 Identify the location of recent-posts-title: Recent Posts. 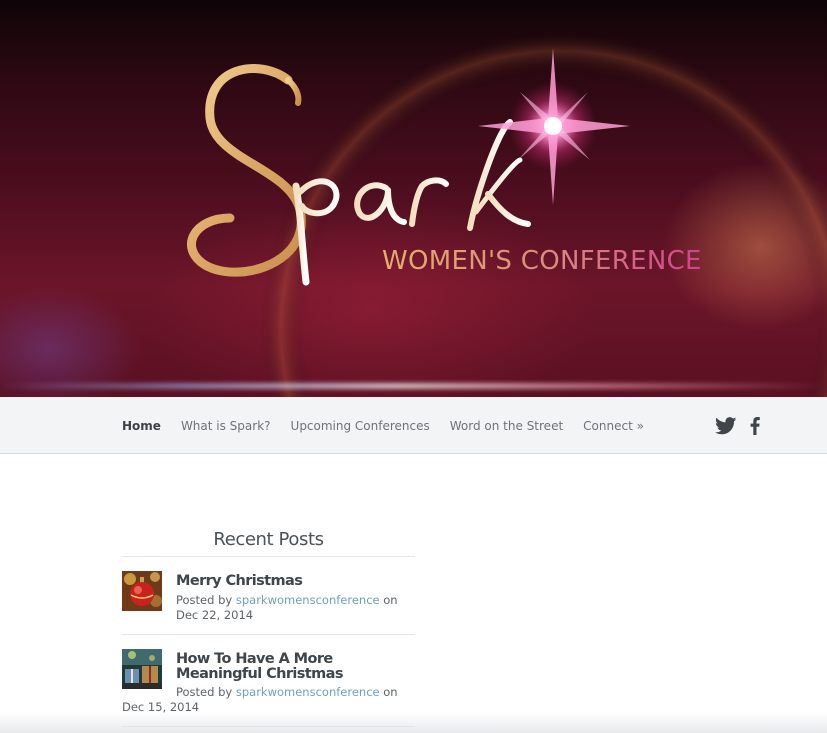
(268, 542).